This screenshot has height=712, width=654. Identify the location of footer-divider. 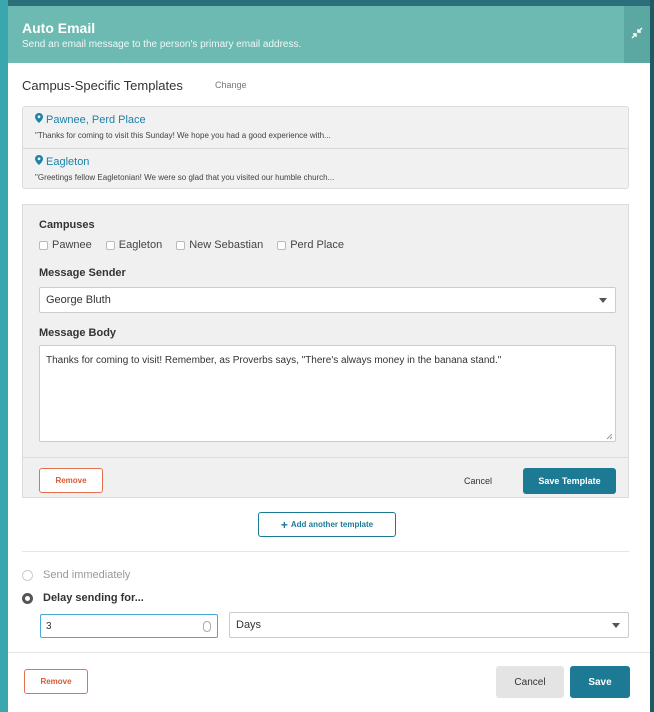
(329, 652).